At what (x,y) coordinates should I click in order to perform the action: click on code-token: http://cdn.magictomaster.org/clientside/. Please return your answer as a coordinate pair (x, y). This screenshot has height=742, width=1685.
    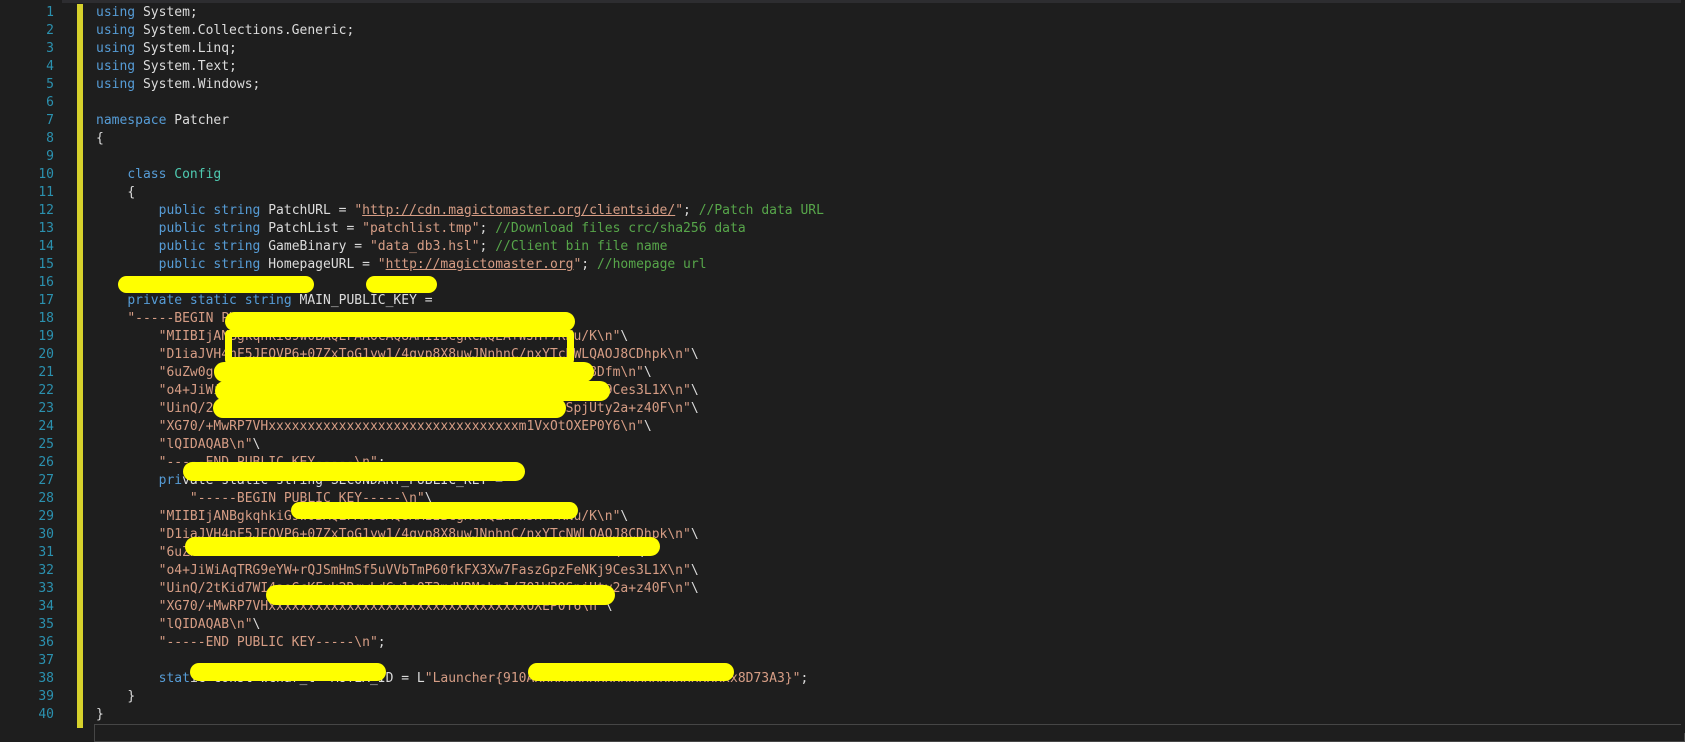
    Looking at the image, I should click on (518, 210).